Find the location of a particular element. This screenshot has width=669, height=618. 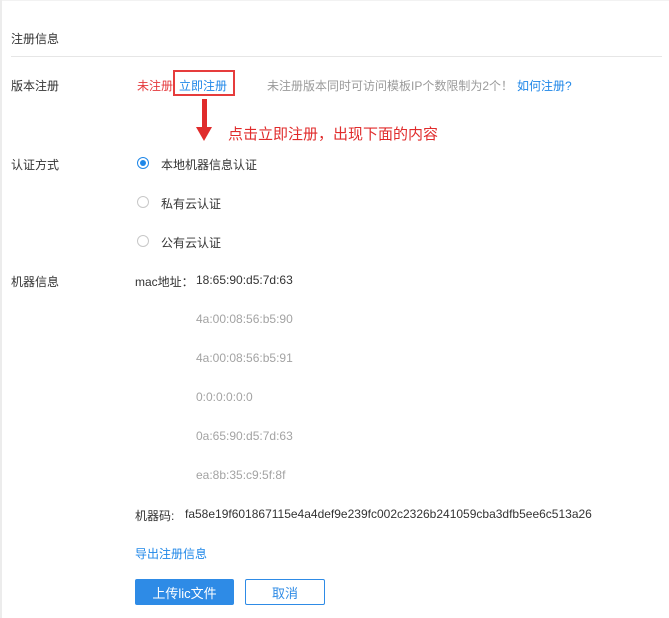

mac-address-value: 4a:00:08:56:b5:91 is located at coordinates (244, 358).